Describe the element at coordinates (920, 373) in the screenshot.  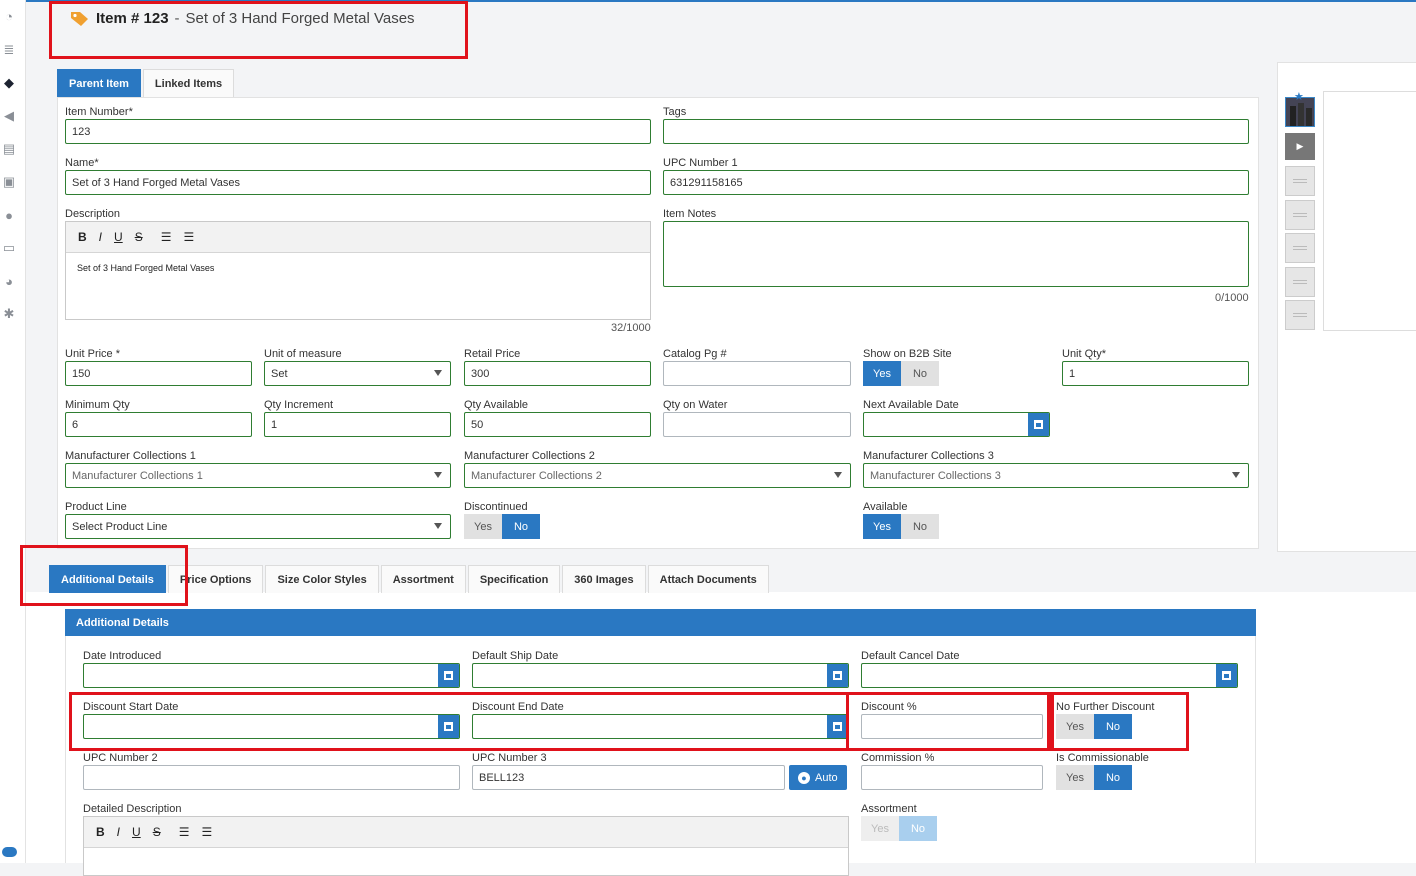
I see `show-b2b-no: No` at that location.